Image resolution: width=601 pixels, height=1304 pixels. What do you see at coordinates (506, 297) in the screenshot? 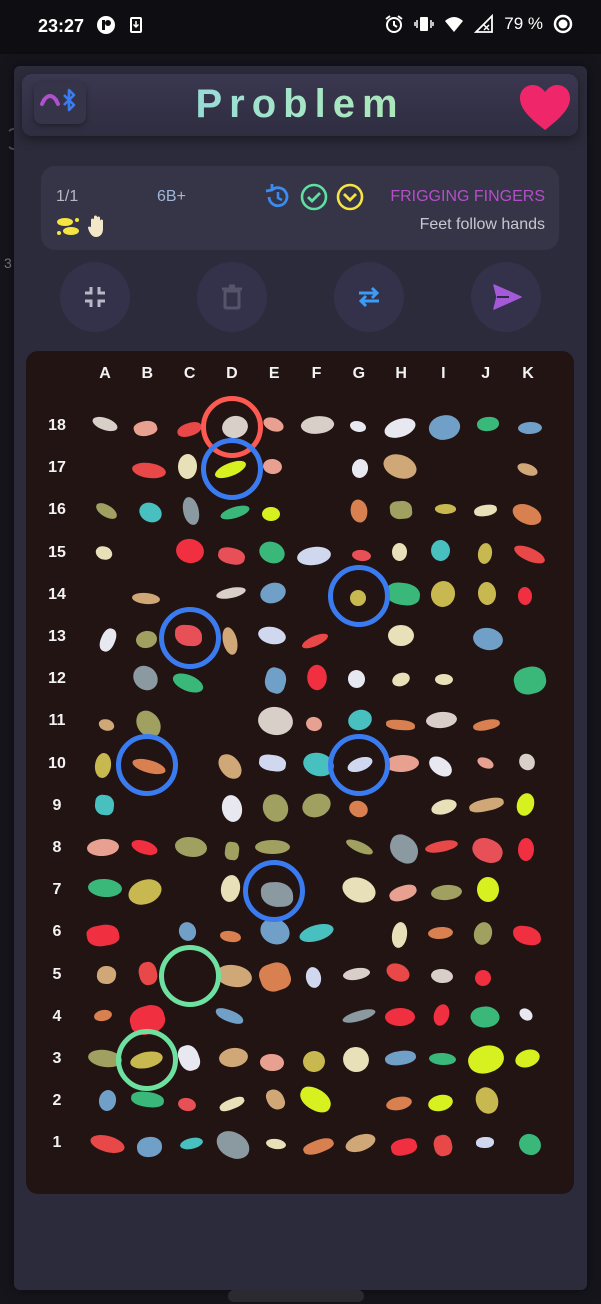
I see `send-button` at bounding box center [506, 297].